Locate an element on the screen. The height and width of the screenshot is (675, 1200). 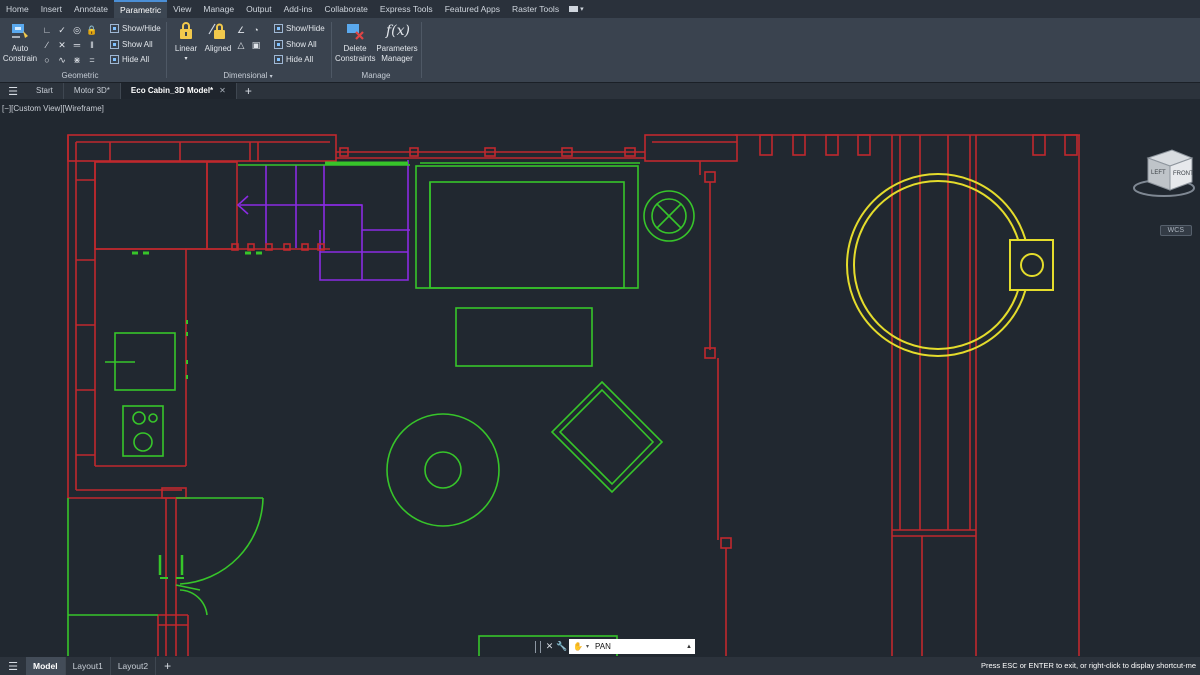
dimensional-show-all-button: Show All is located at coordinates (295, 44).